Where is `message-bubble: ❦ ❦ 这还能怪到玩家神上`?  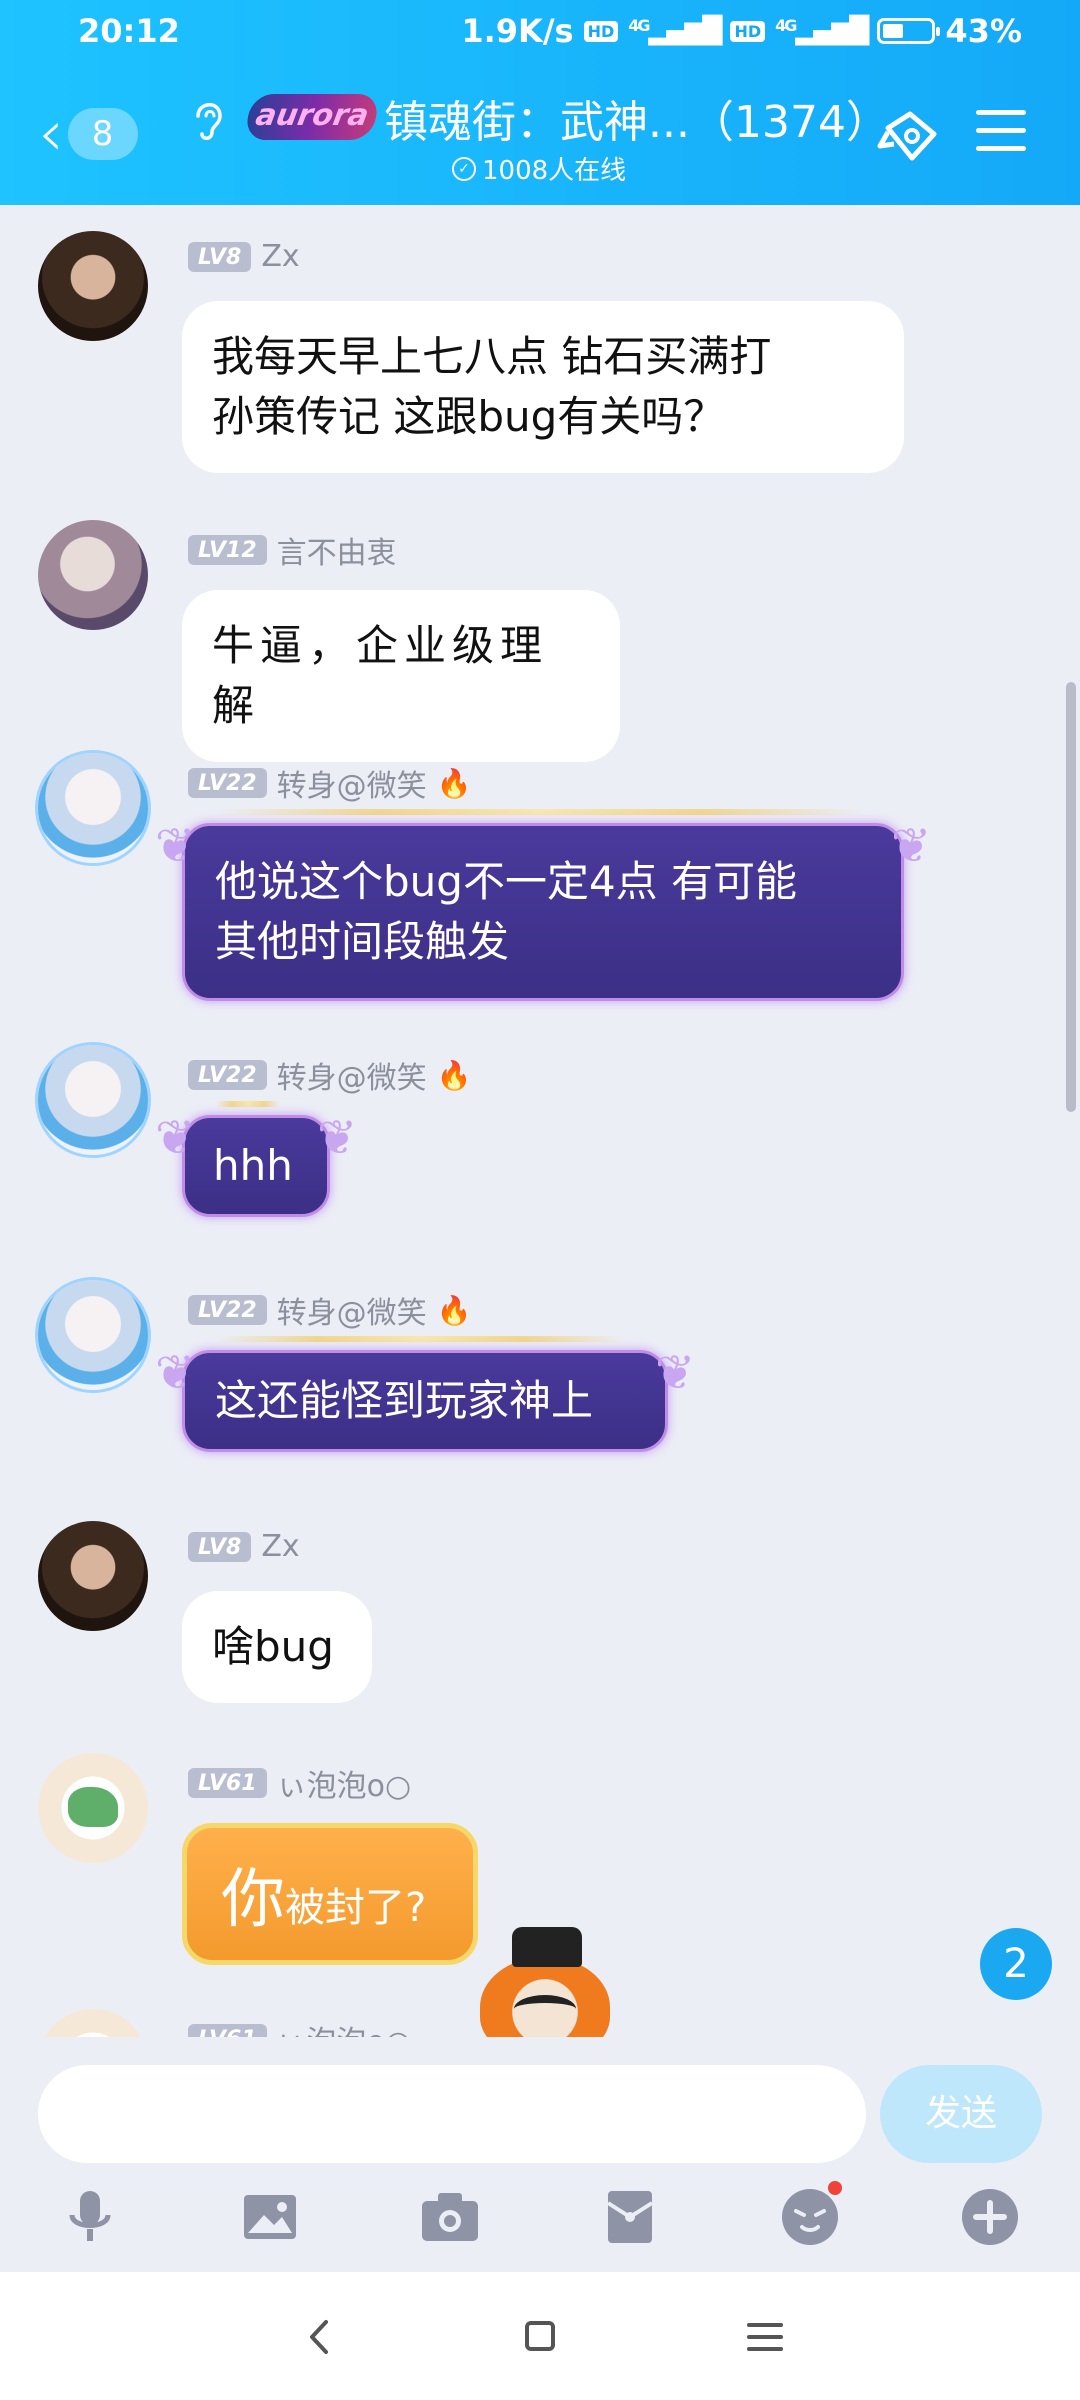 message-bubble: ❦ ❦ 这还能怪到玩家神上 is located at coordinates (425, 1398).